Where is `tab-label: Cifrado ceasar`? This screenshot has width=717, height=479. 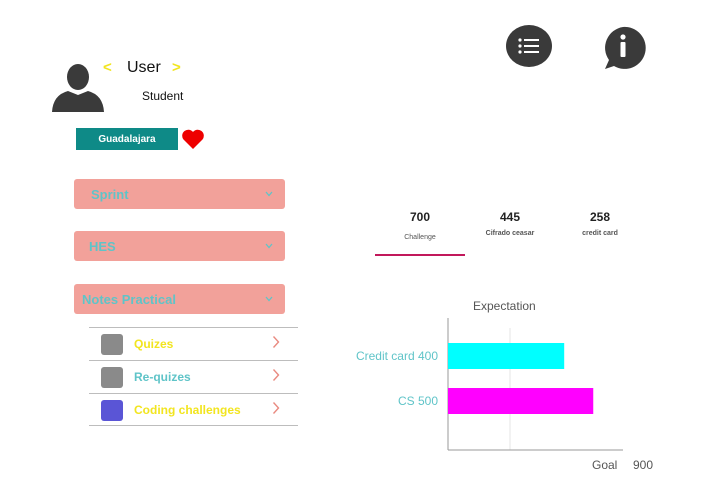 tab-label: Cifrado ceasar is located at coordinates (510, 233).